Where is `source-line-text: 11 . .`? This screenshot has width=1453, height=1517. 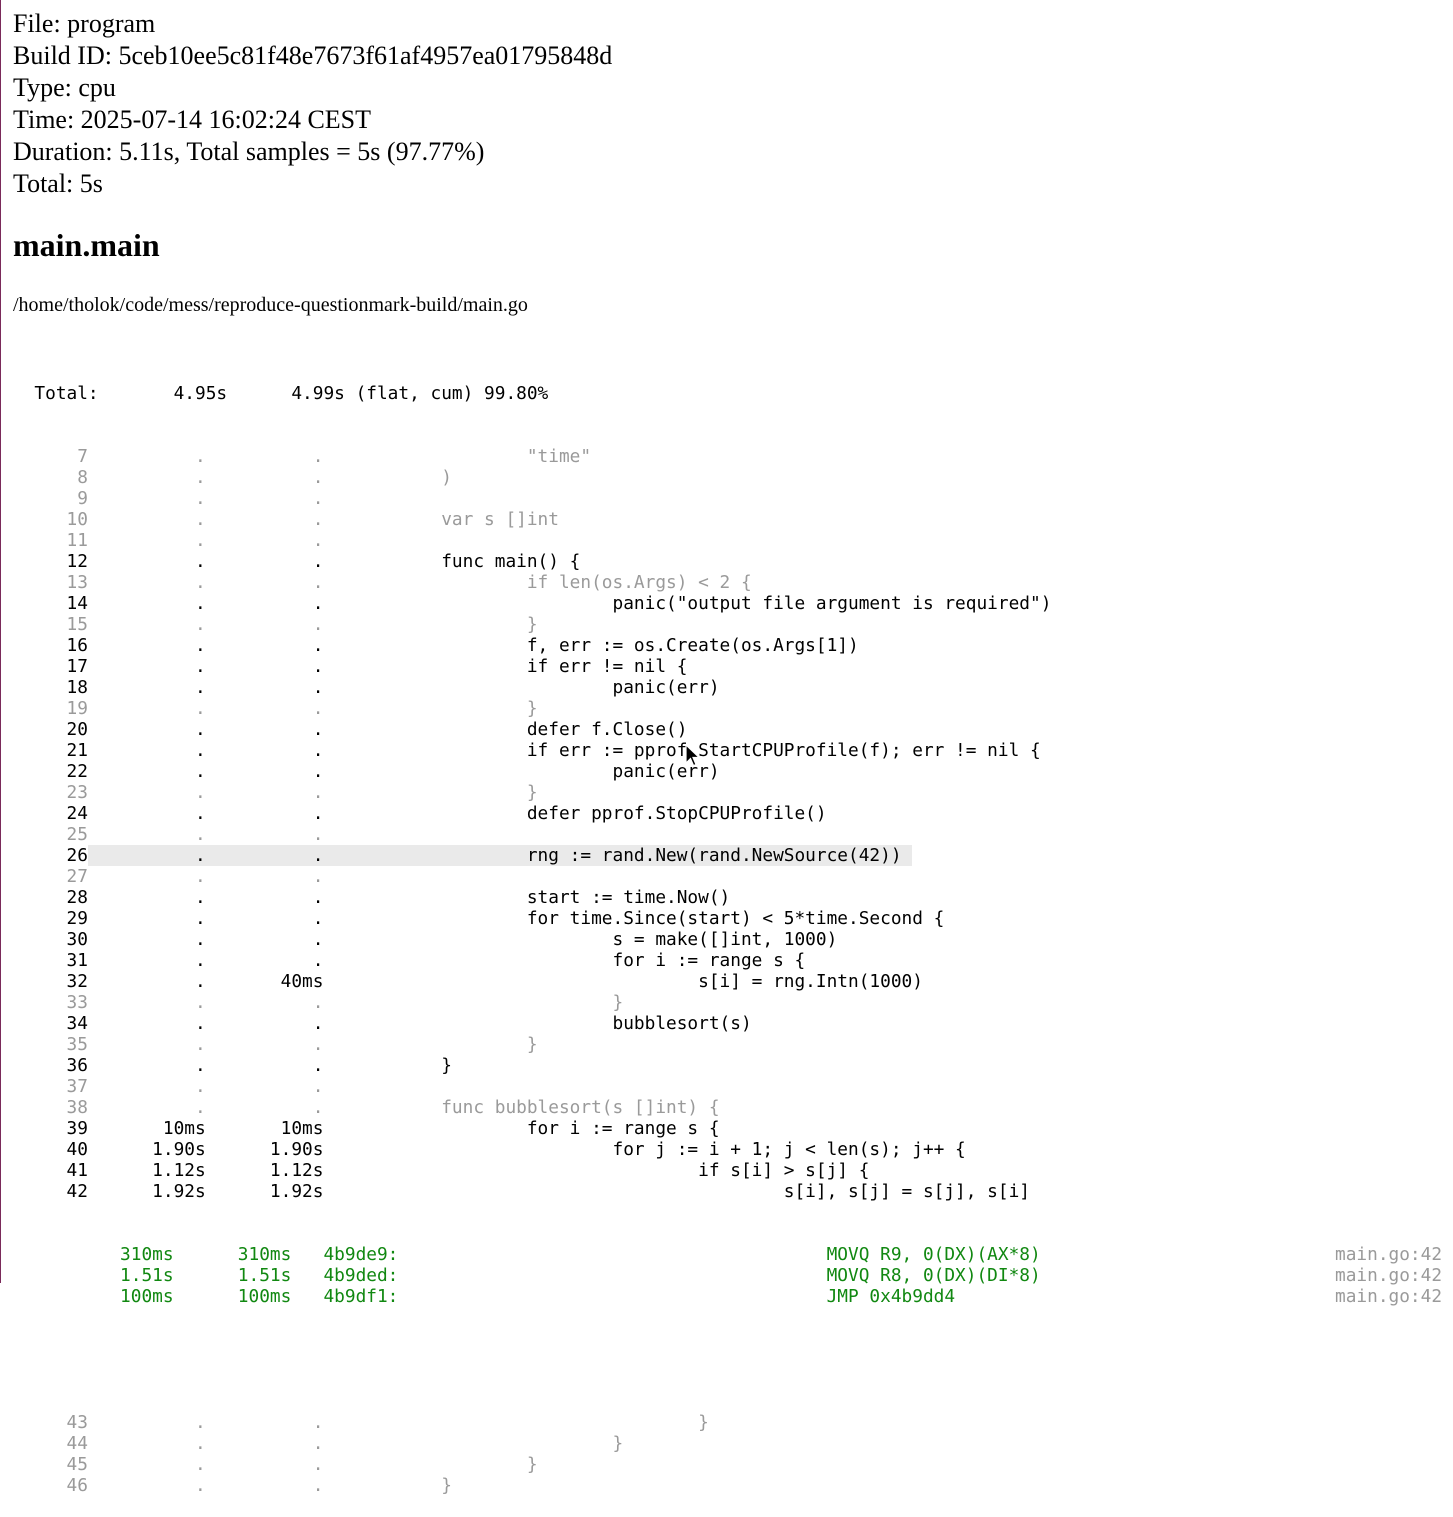
source-line-text: 11 . . is located at coordinates (168, 540).